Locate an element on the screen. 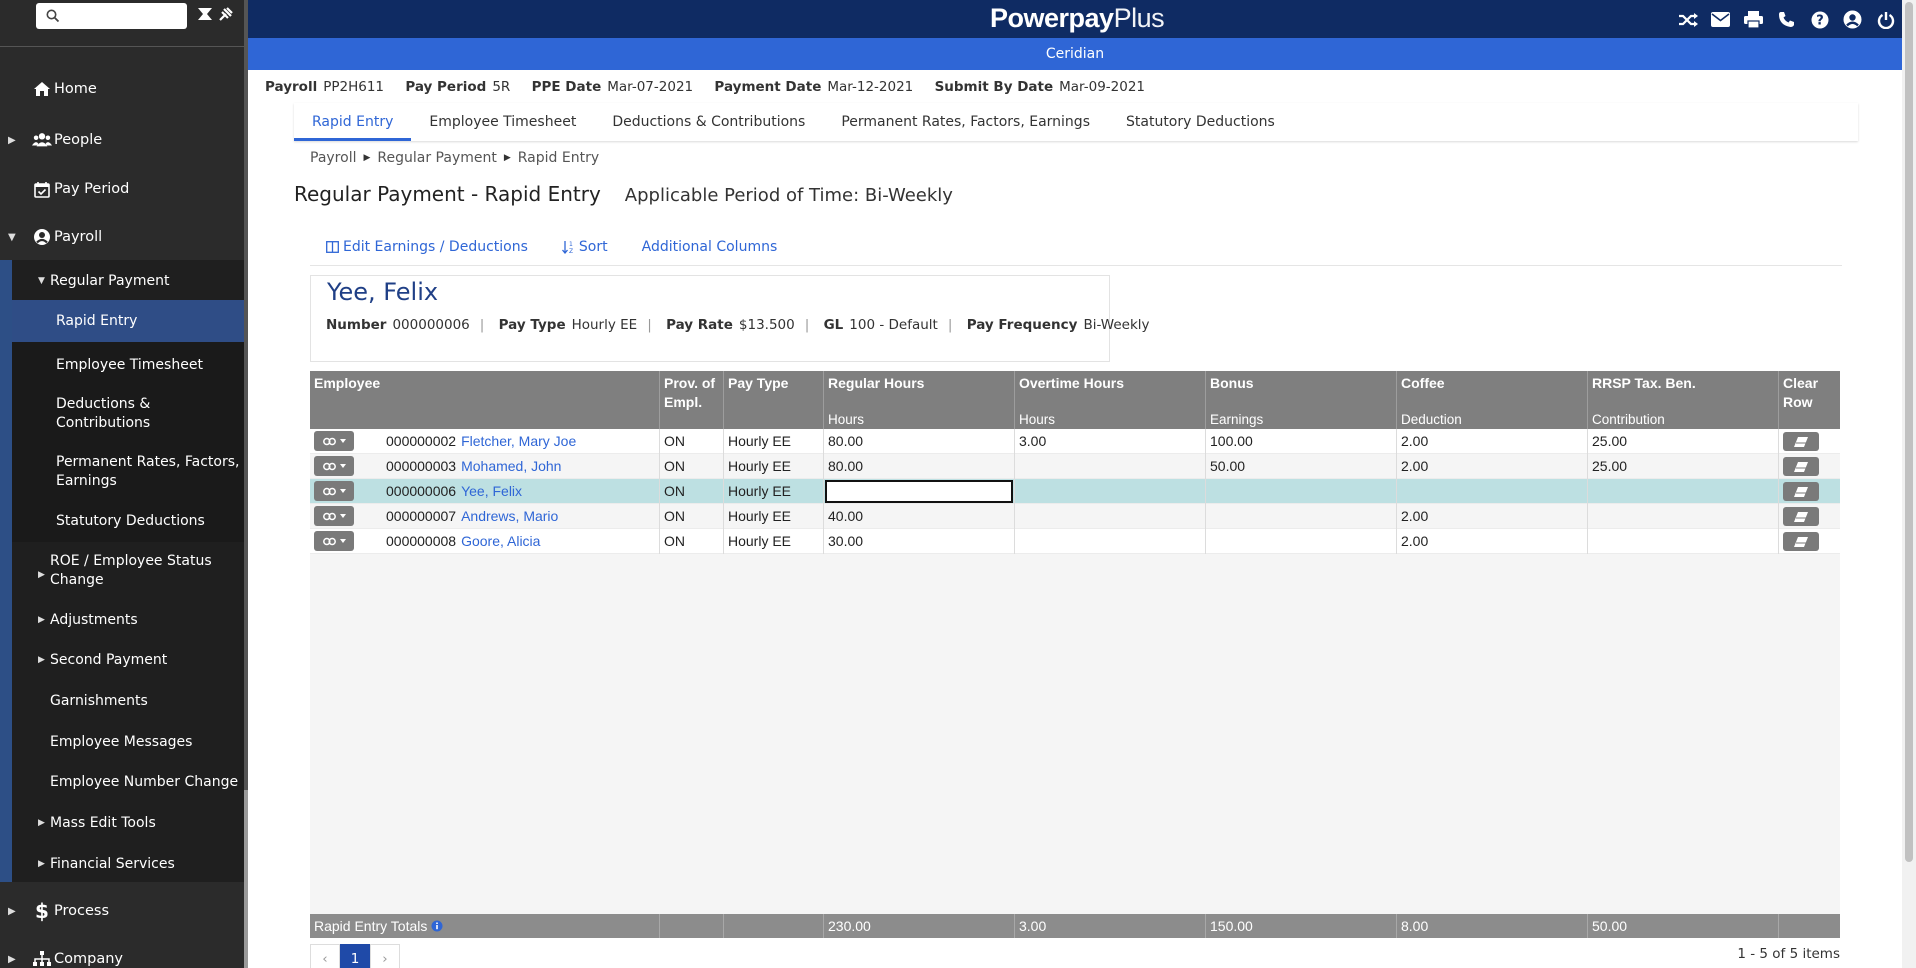 This screenshot has height=968, width=1916. shuffle-icon is located at coordinates (1687, 19).